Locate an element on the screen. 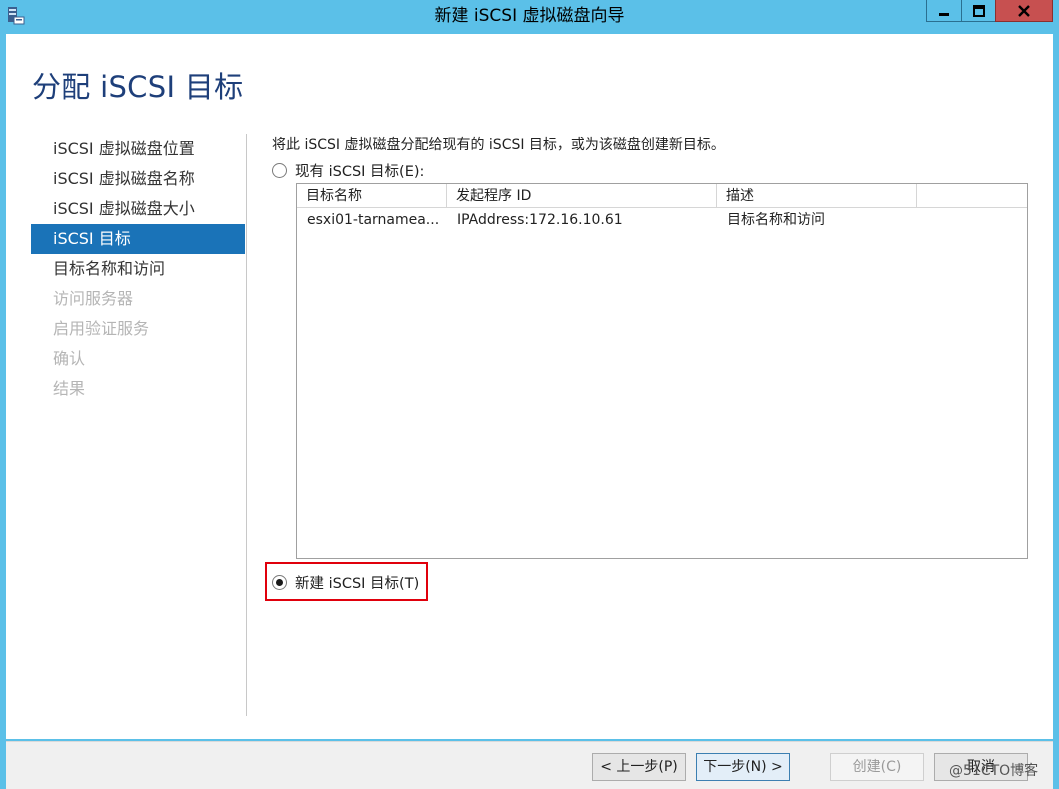 The width and height of the screenshot is (1059, 789). existing-target-option: 现有 iSCSI 目标(E): is located at coordinates (348, 170).